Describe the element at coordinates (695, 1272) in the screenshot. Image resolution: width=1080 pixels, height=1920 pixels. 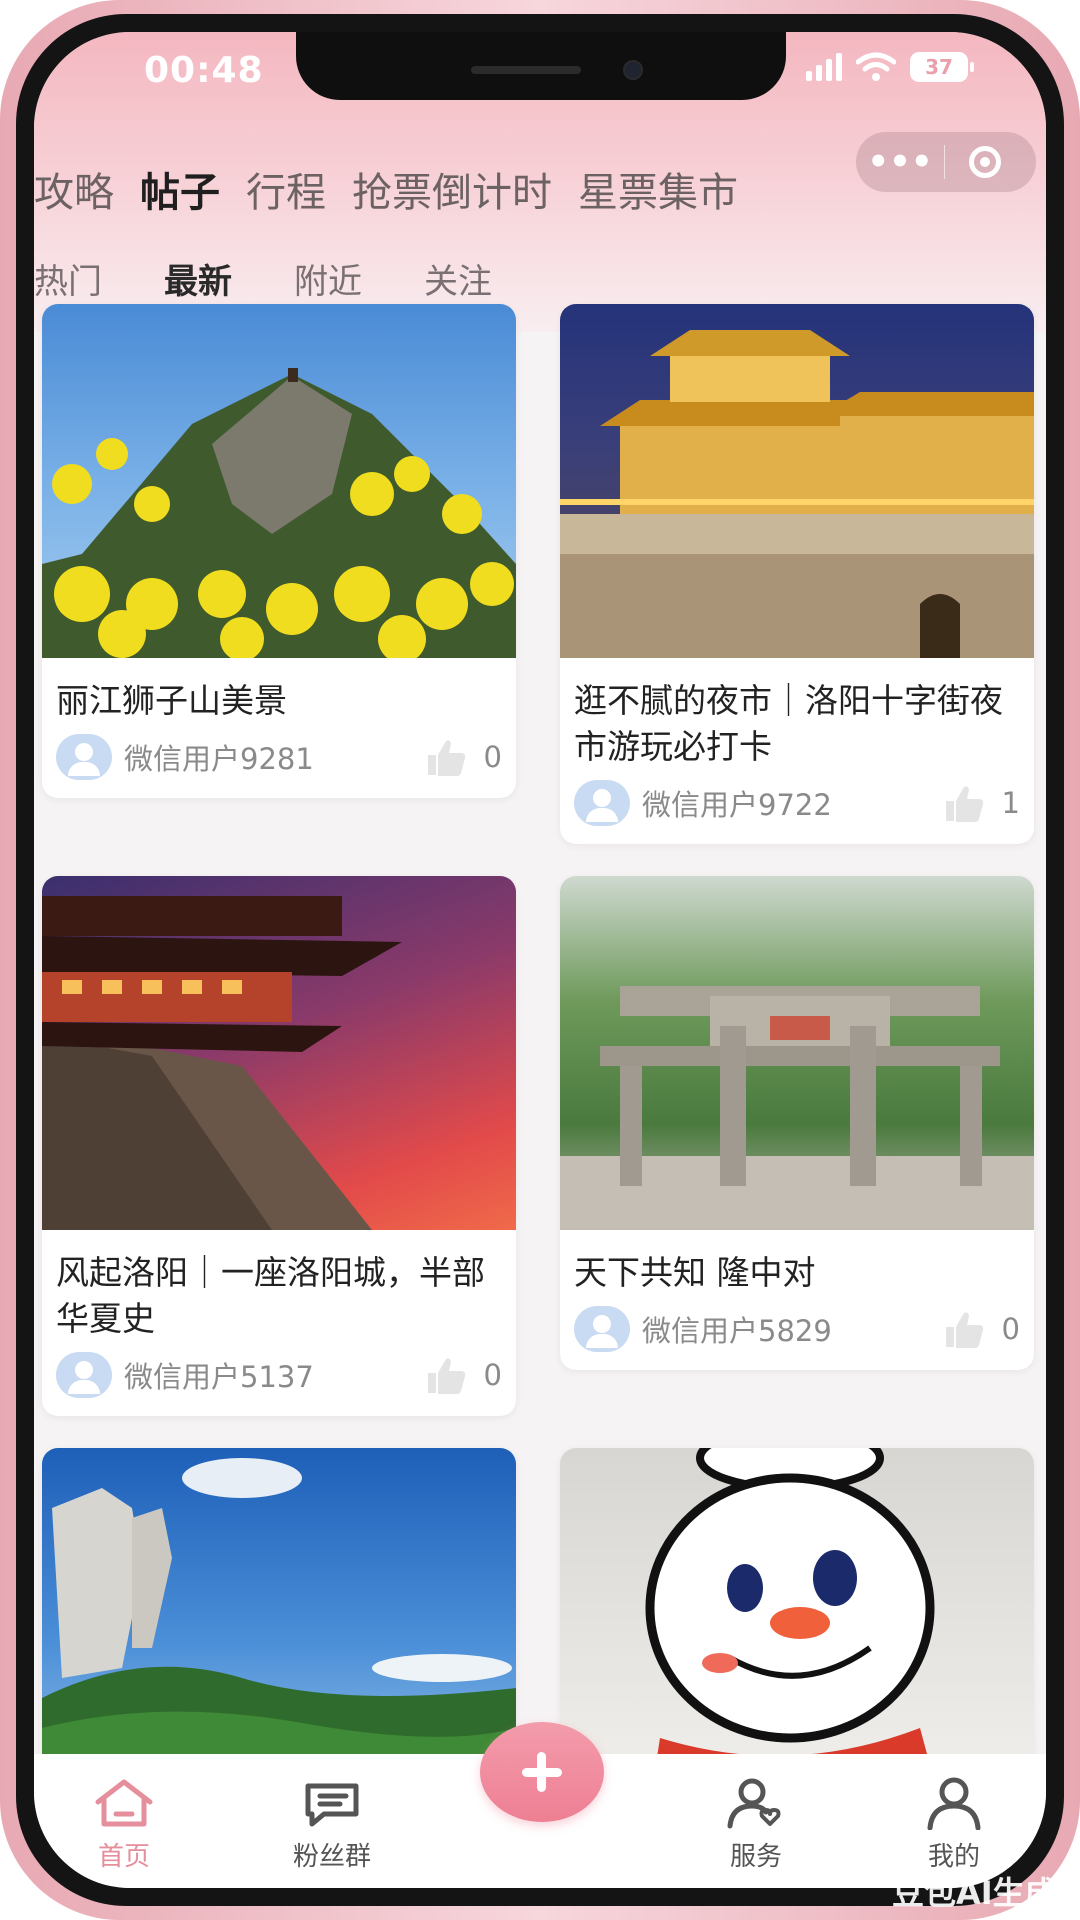
I see `post-title: 天下共知 隆中对` at that location.